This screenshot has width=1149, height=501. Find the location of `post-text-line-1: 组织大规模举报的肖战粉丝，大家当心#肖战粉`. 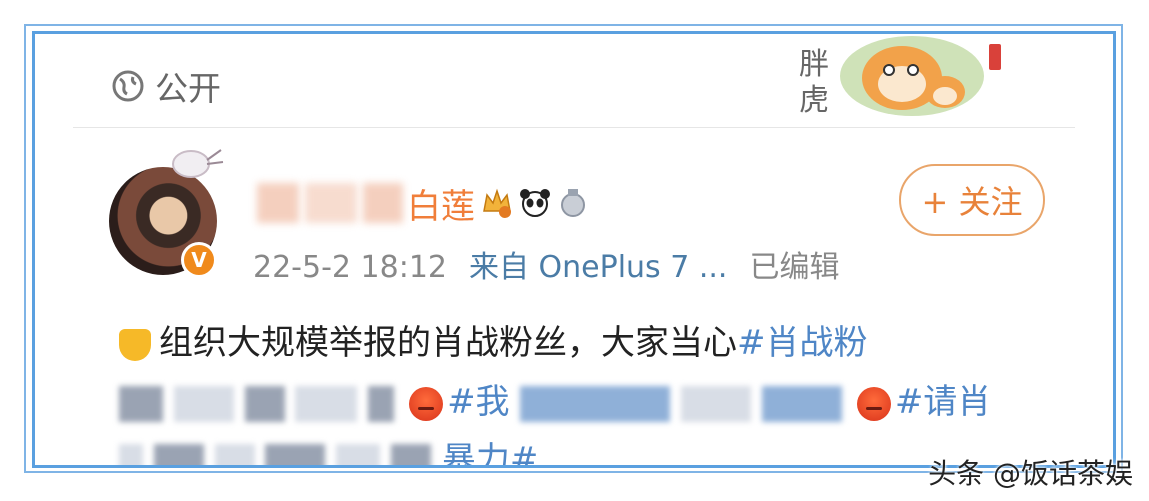

post-text-line-1: 组织大规模举报的肖战粉丝，大家当心#肖战粉 is located at coordinates (493, 339).